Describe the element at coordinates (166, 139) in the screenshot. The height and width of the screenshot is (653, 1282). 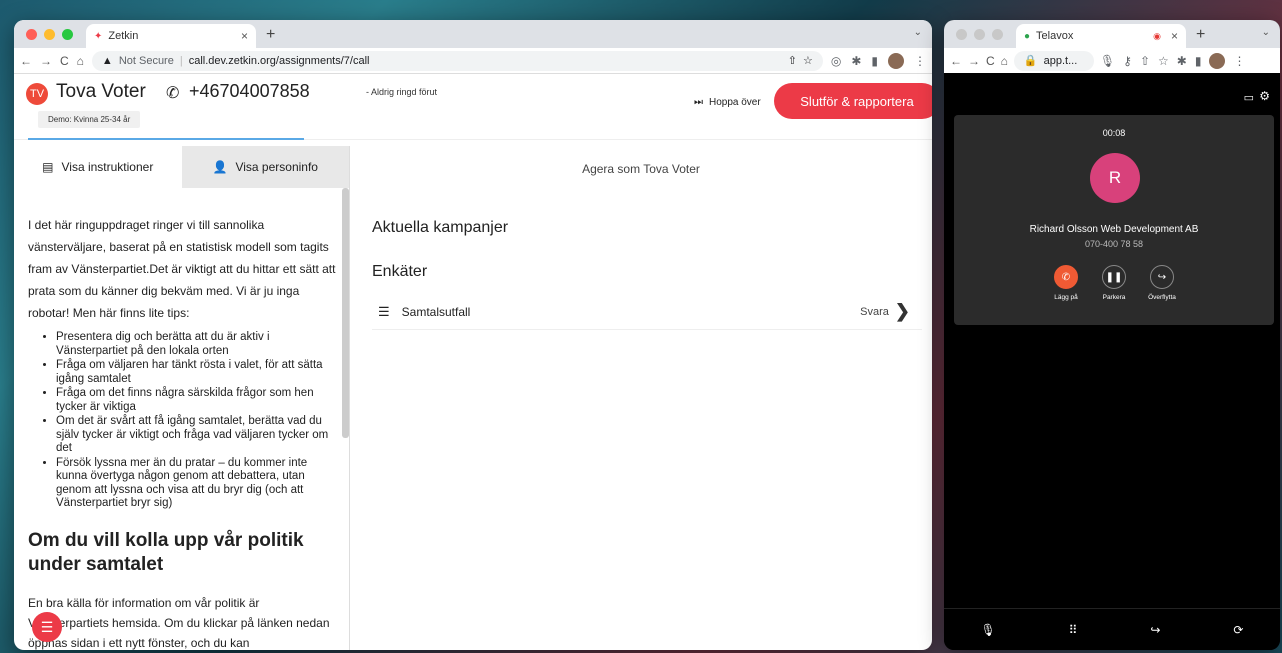
I see `progress-bar` at that location.